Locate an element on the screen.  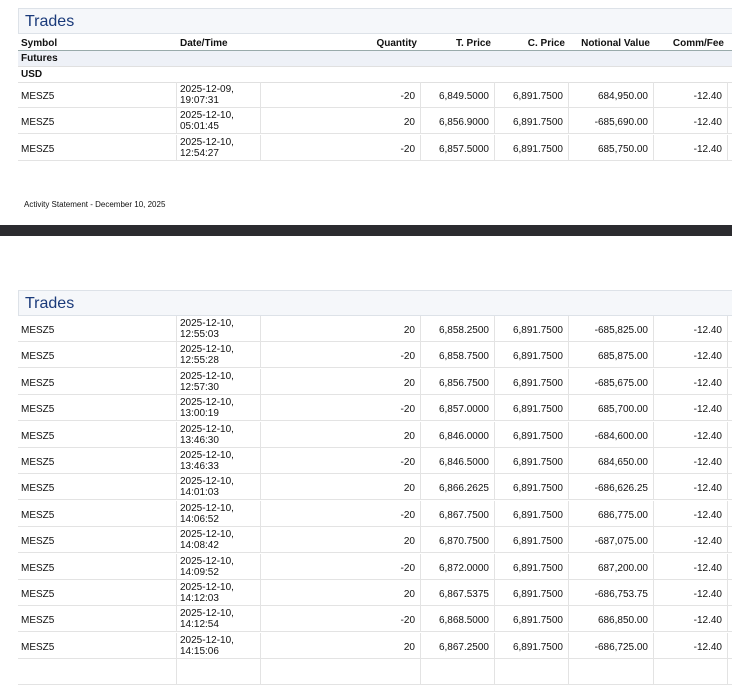
datetime: 2025-12-10, 14:06:52 is located at coordinates (207, 514).